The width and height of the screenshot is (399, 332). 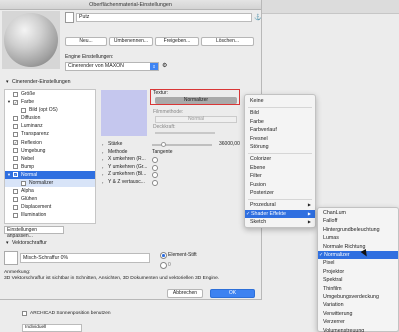 What do you see at coordinates (257, 17) in the screenshot?
I see `link-icon: ⚓` at bounding box center [257, 17].